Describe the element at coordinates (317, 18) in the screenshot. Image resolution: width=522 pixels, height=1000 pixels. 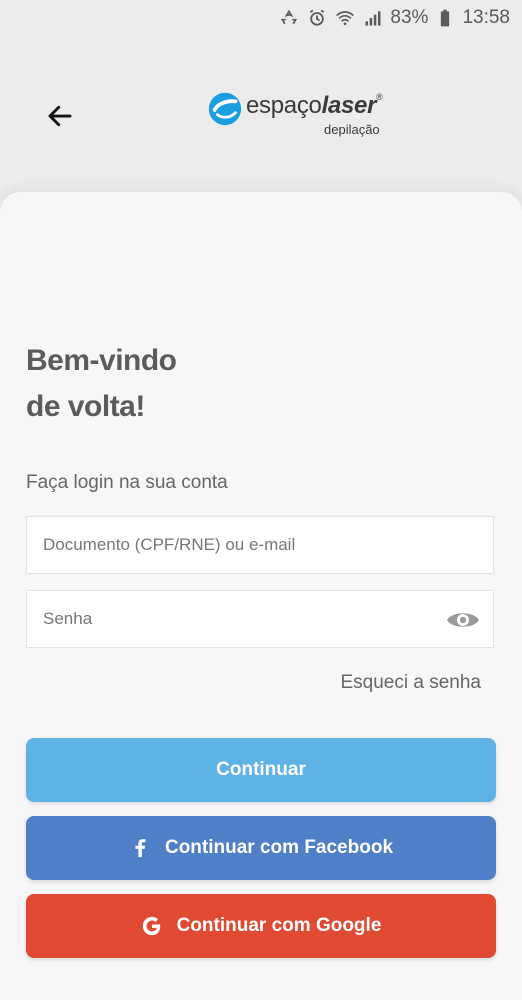
I see `alarm-icon` at that location.